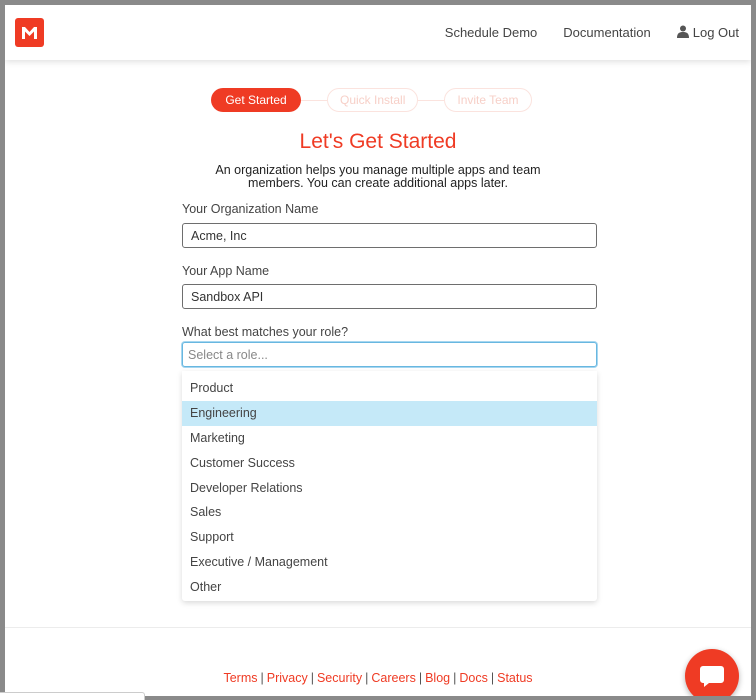  Describe the element at coordinates (712, 676) in the screenshot. I see `chat-icon` at that location.